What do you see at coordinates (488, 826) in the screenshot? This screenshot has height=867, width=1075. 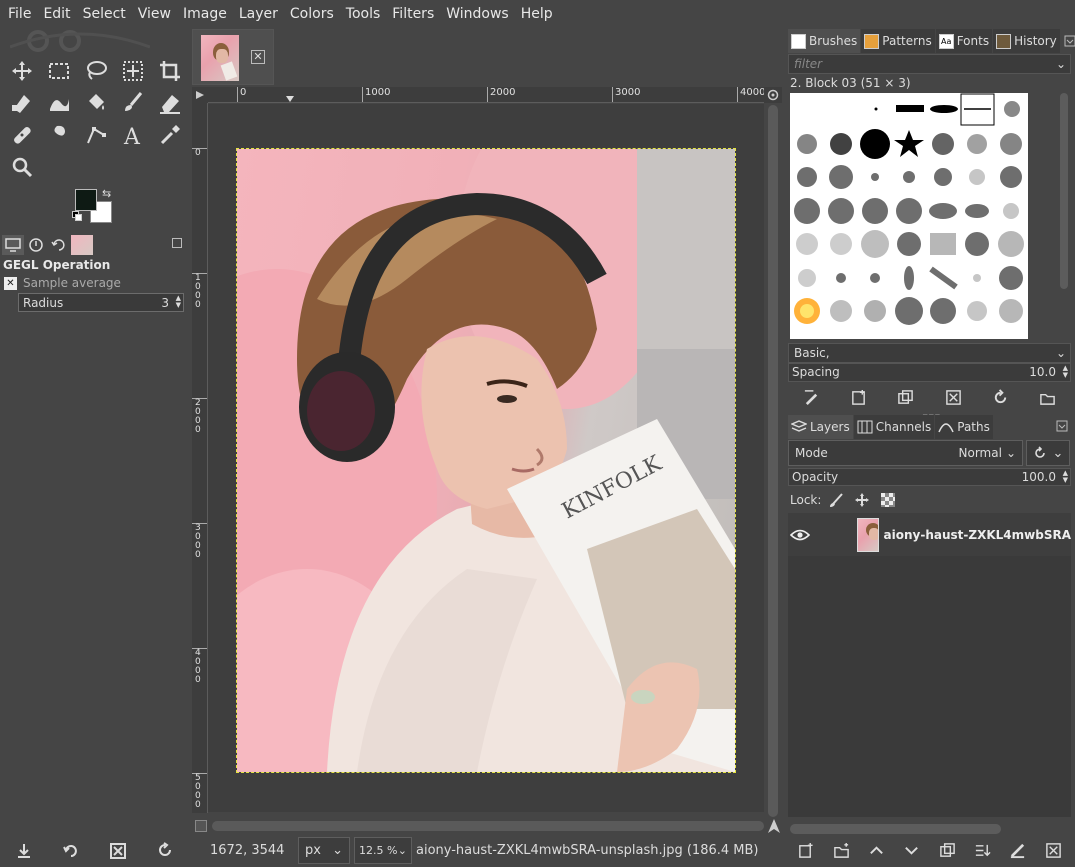 I see `horizontal-scrollbar` at bounding box center [488, 826].